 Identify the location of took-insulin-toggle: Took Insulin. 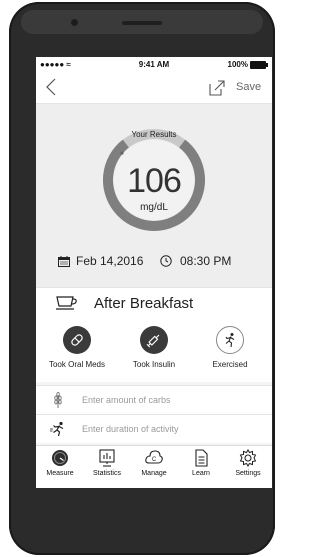
(154, 354).